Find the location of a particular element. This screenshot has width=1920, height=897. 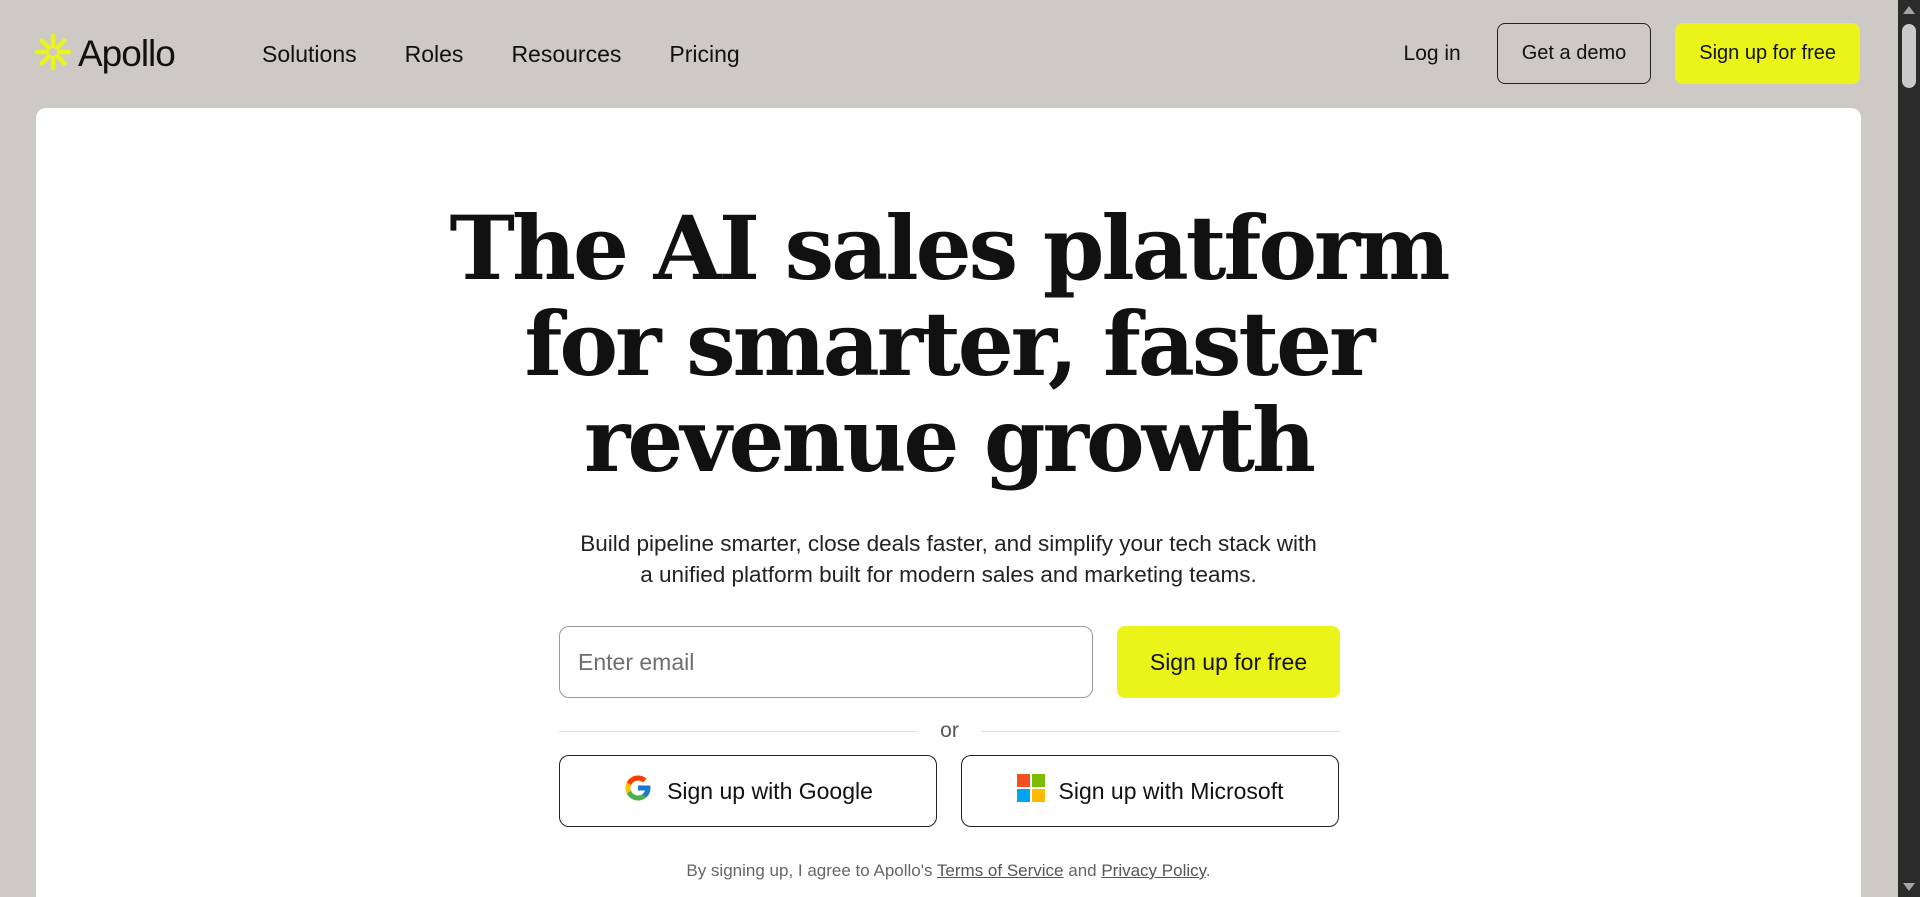

signup-button: Sign up for free is located at coordinates (1228, 662).